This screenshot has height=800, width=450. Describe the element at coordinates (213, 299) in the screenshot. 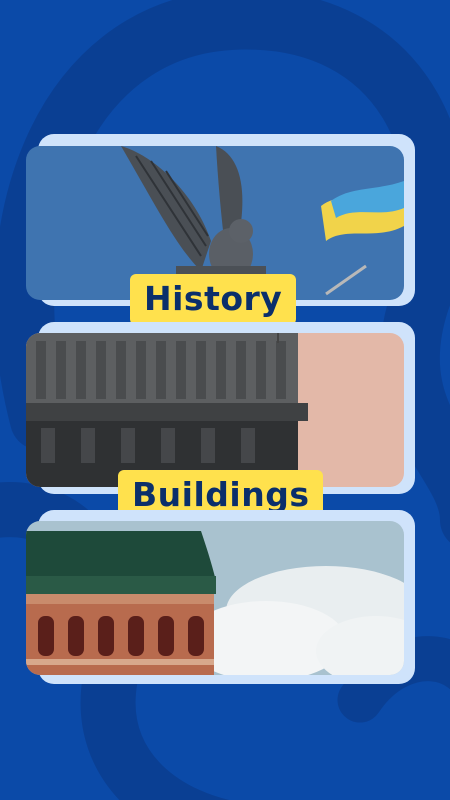

I see `label-history: History` at that location.